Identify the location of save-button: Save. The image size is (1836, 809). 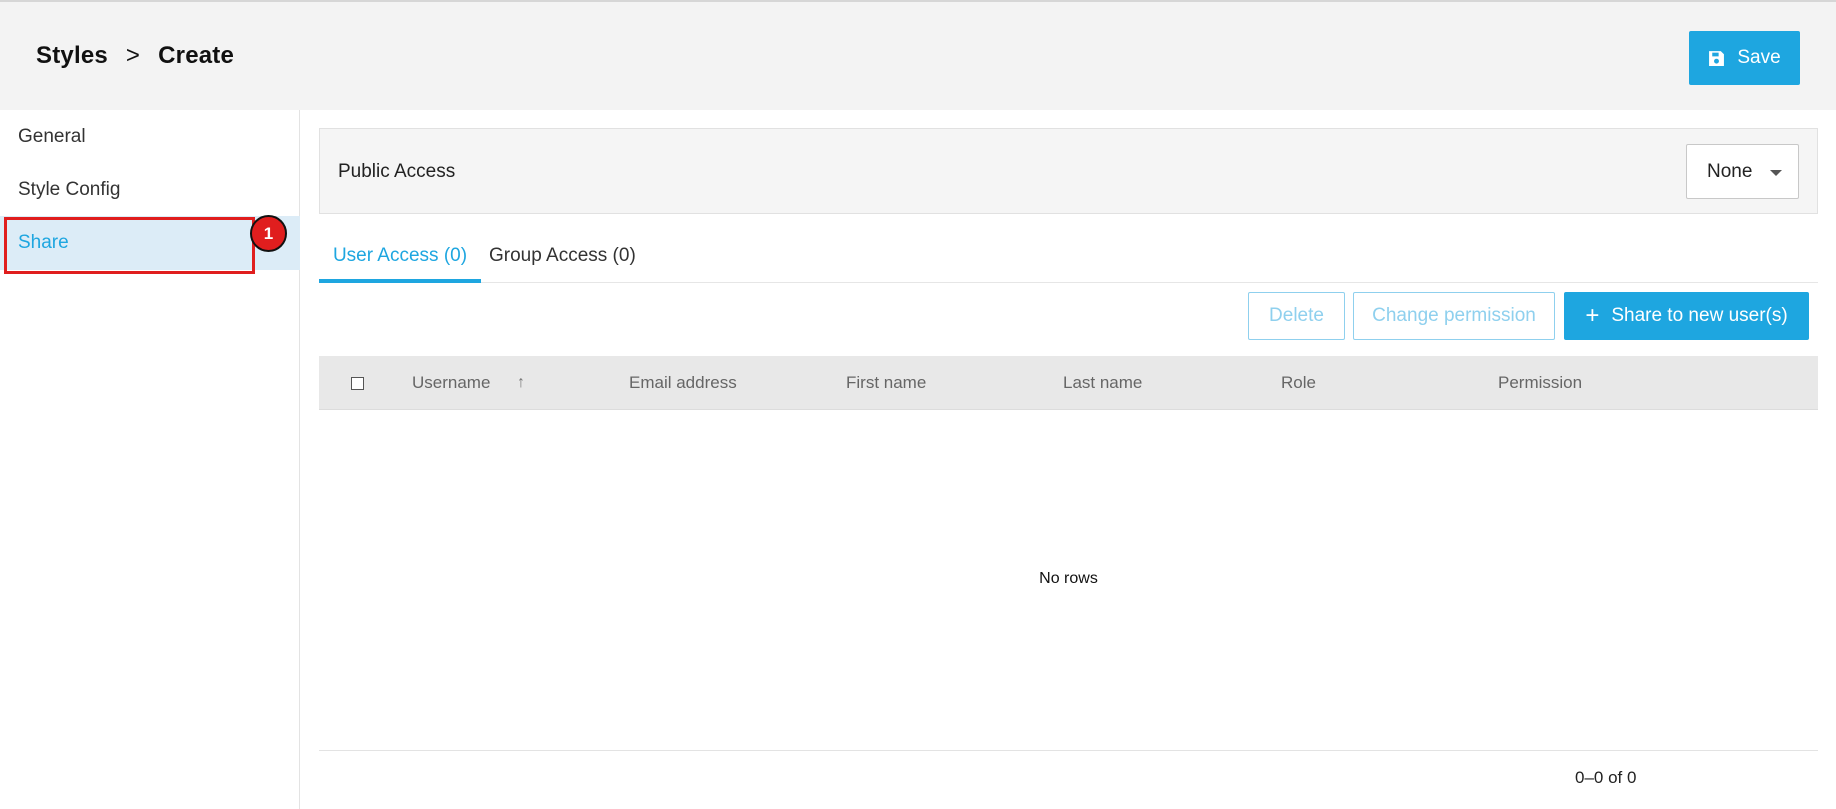
(1744, 58).